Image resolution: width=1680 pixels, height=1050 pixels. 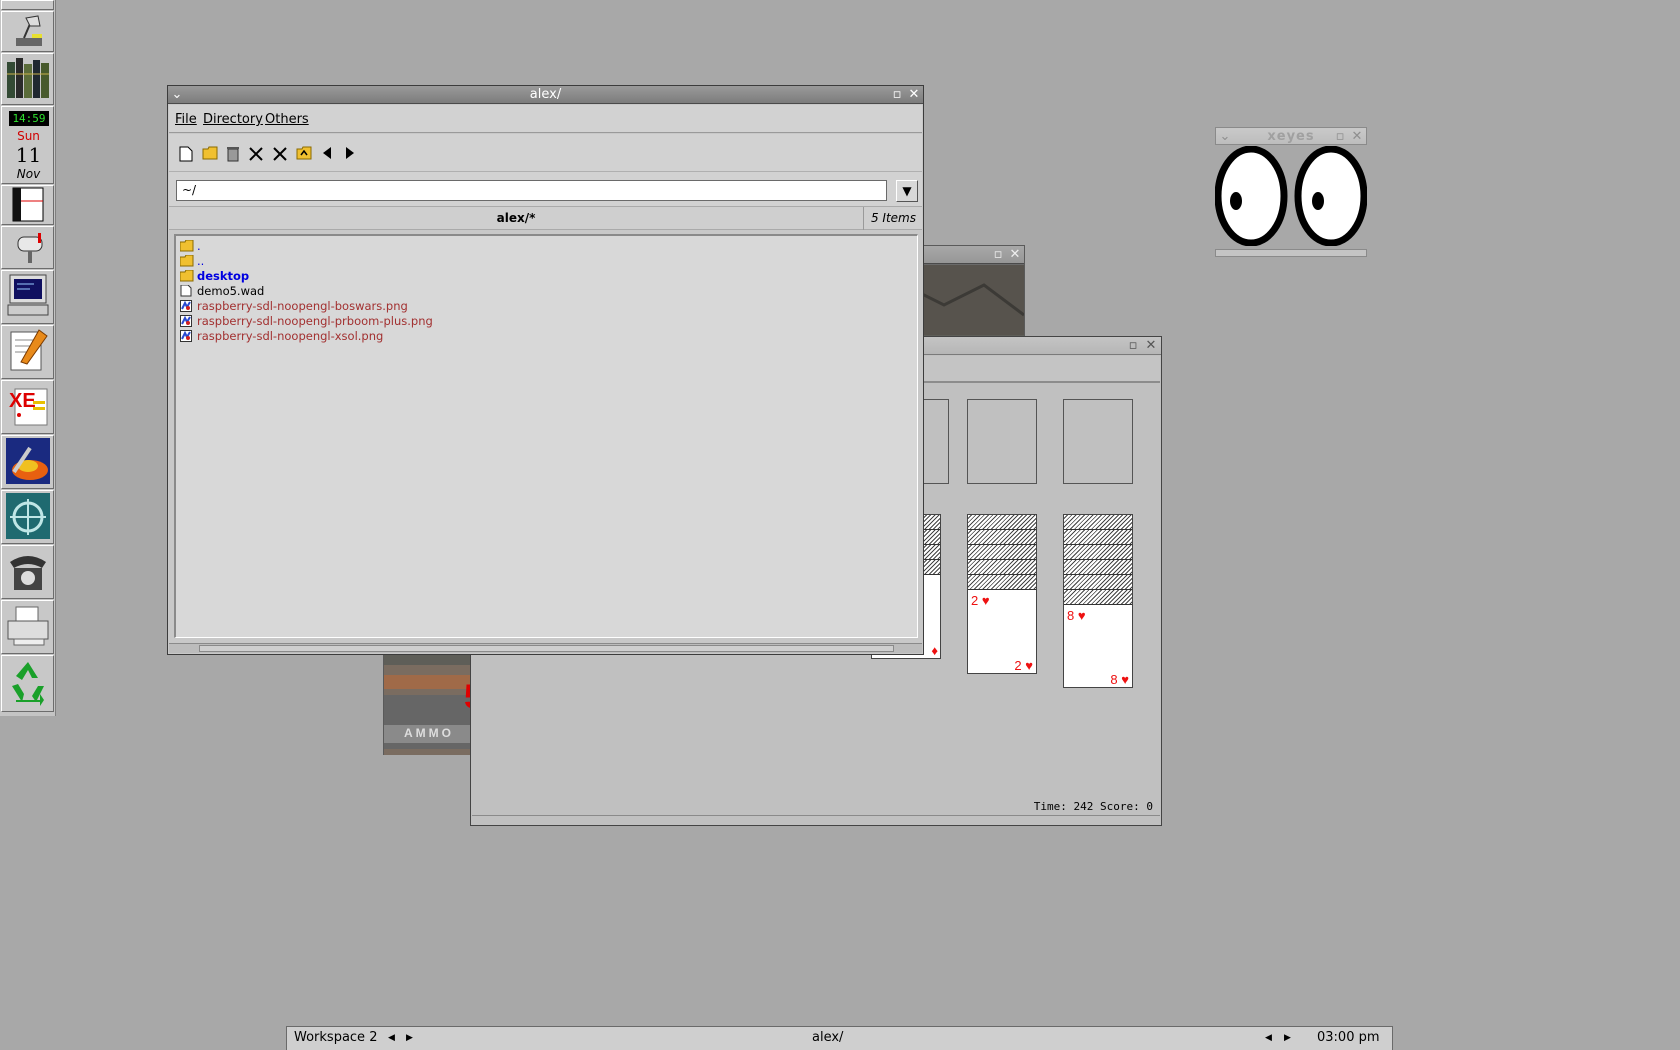 I want to click on list-item: desktop, so click(x=214, y=276).